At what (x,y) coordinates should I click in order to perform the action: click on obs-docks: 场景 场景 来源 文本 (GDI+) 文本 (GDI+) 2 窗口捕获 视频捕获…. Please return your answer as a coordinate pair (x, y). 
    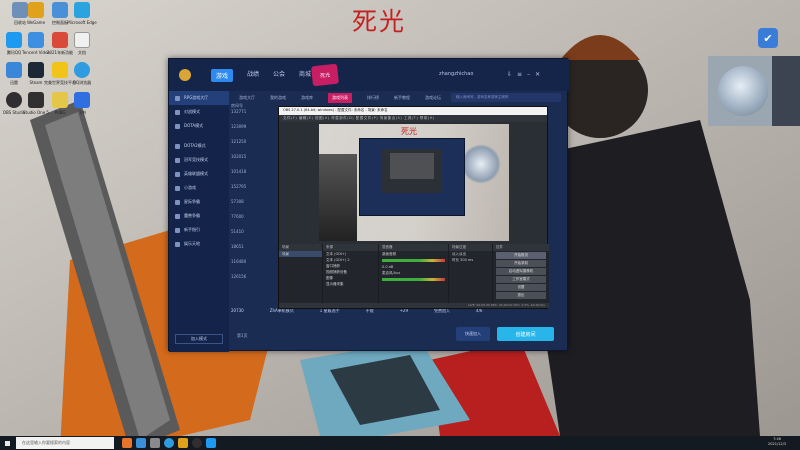
    Looking at the image, I should click on (414, 276).